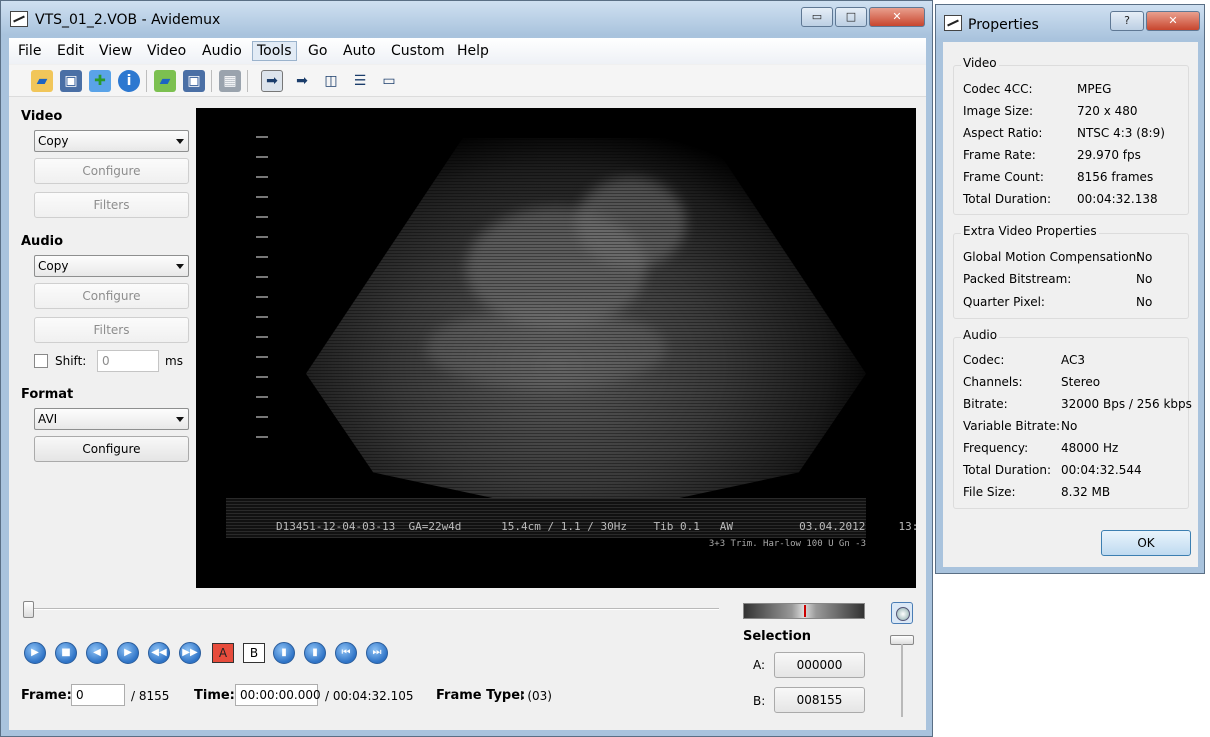 The width and height of the screenshot is (1210, 737). What do you see at coordinates (66, 653) in the screenshot?
I see `stop-icon: ■` at bounding box center [66, 653].